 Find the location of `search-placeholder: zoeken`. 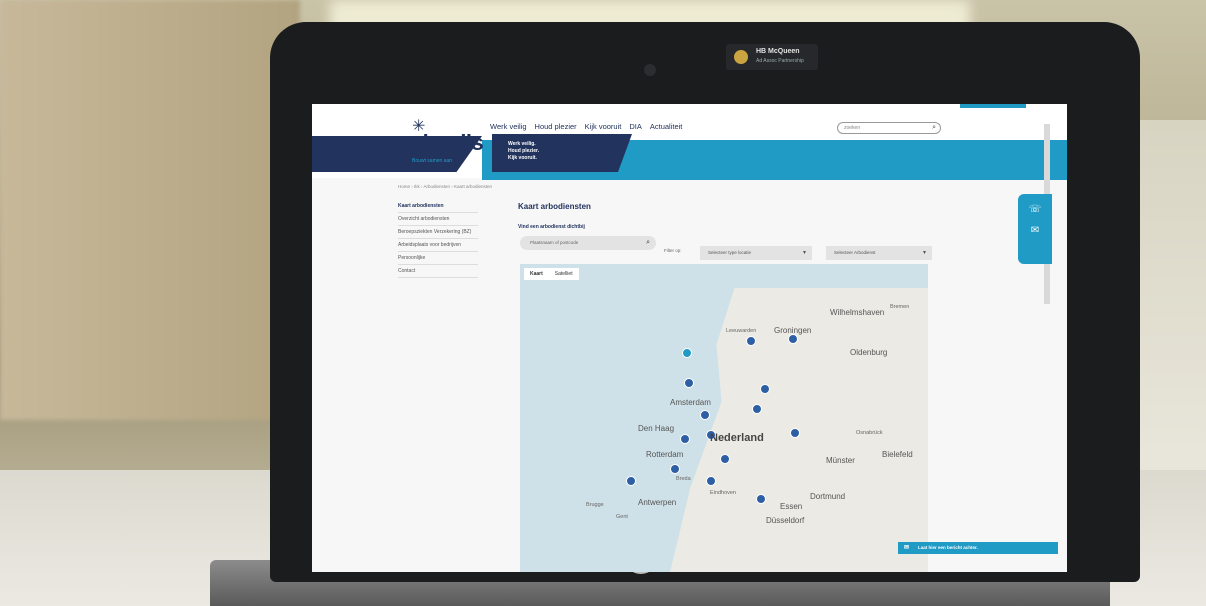

search-placeholder: zoeken is located at coordinates (852, 128).